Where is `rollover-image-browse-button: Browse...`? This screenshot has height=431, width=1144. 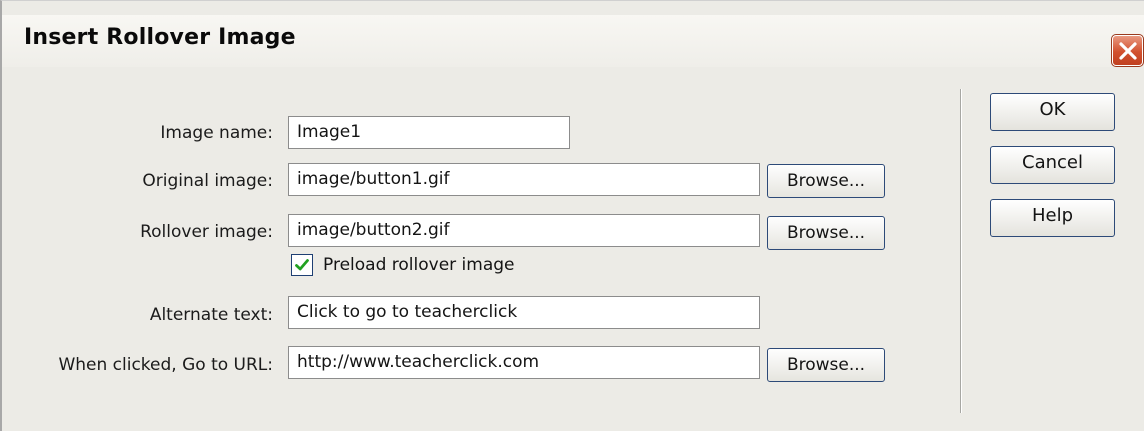
rollover-image-browse-button: Browse... is located at coordinates (826, 233).